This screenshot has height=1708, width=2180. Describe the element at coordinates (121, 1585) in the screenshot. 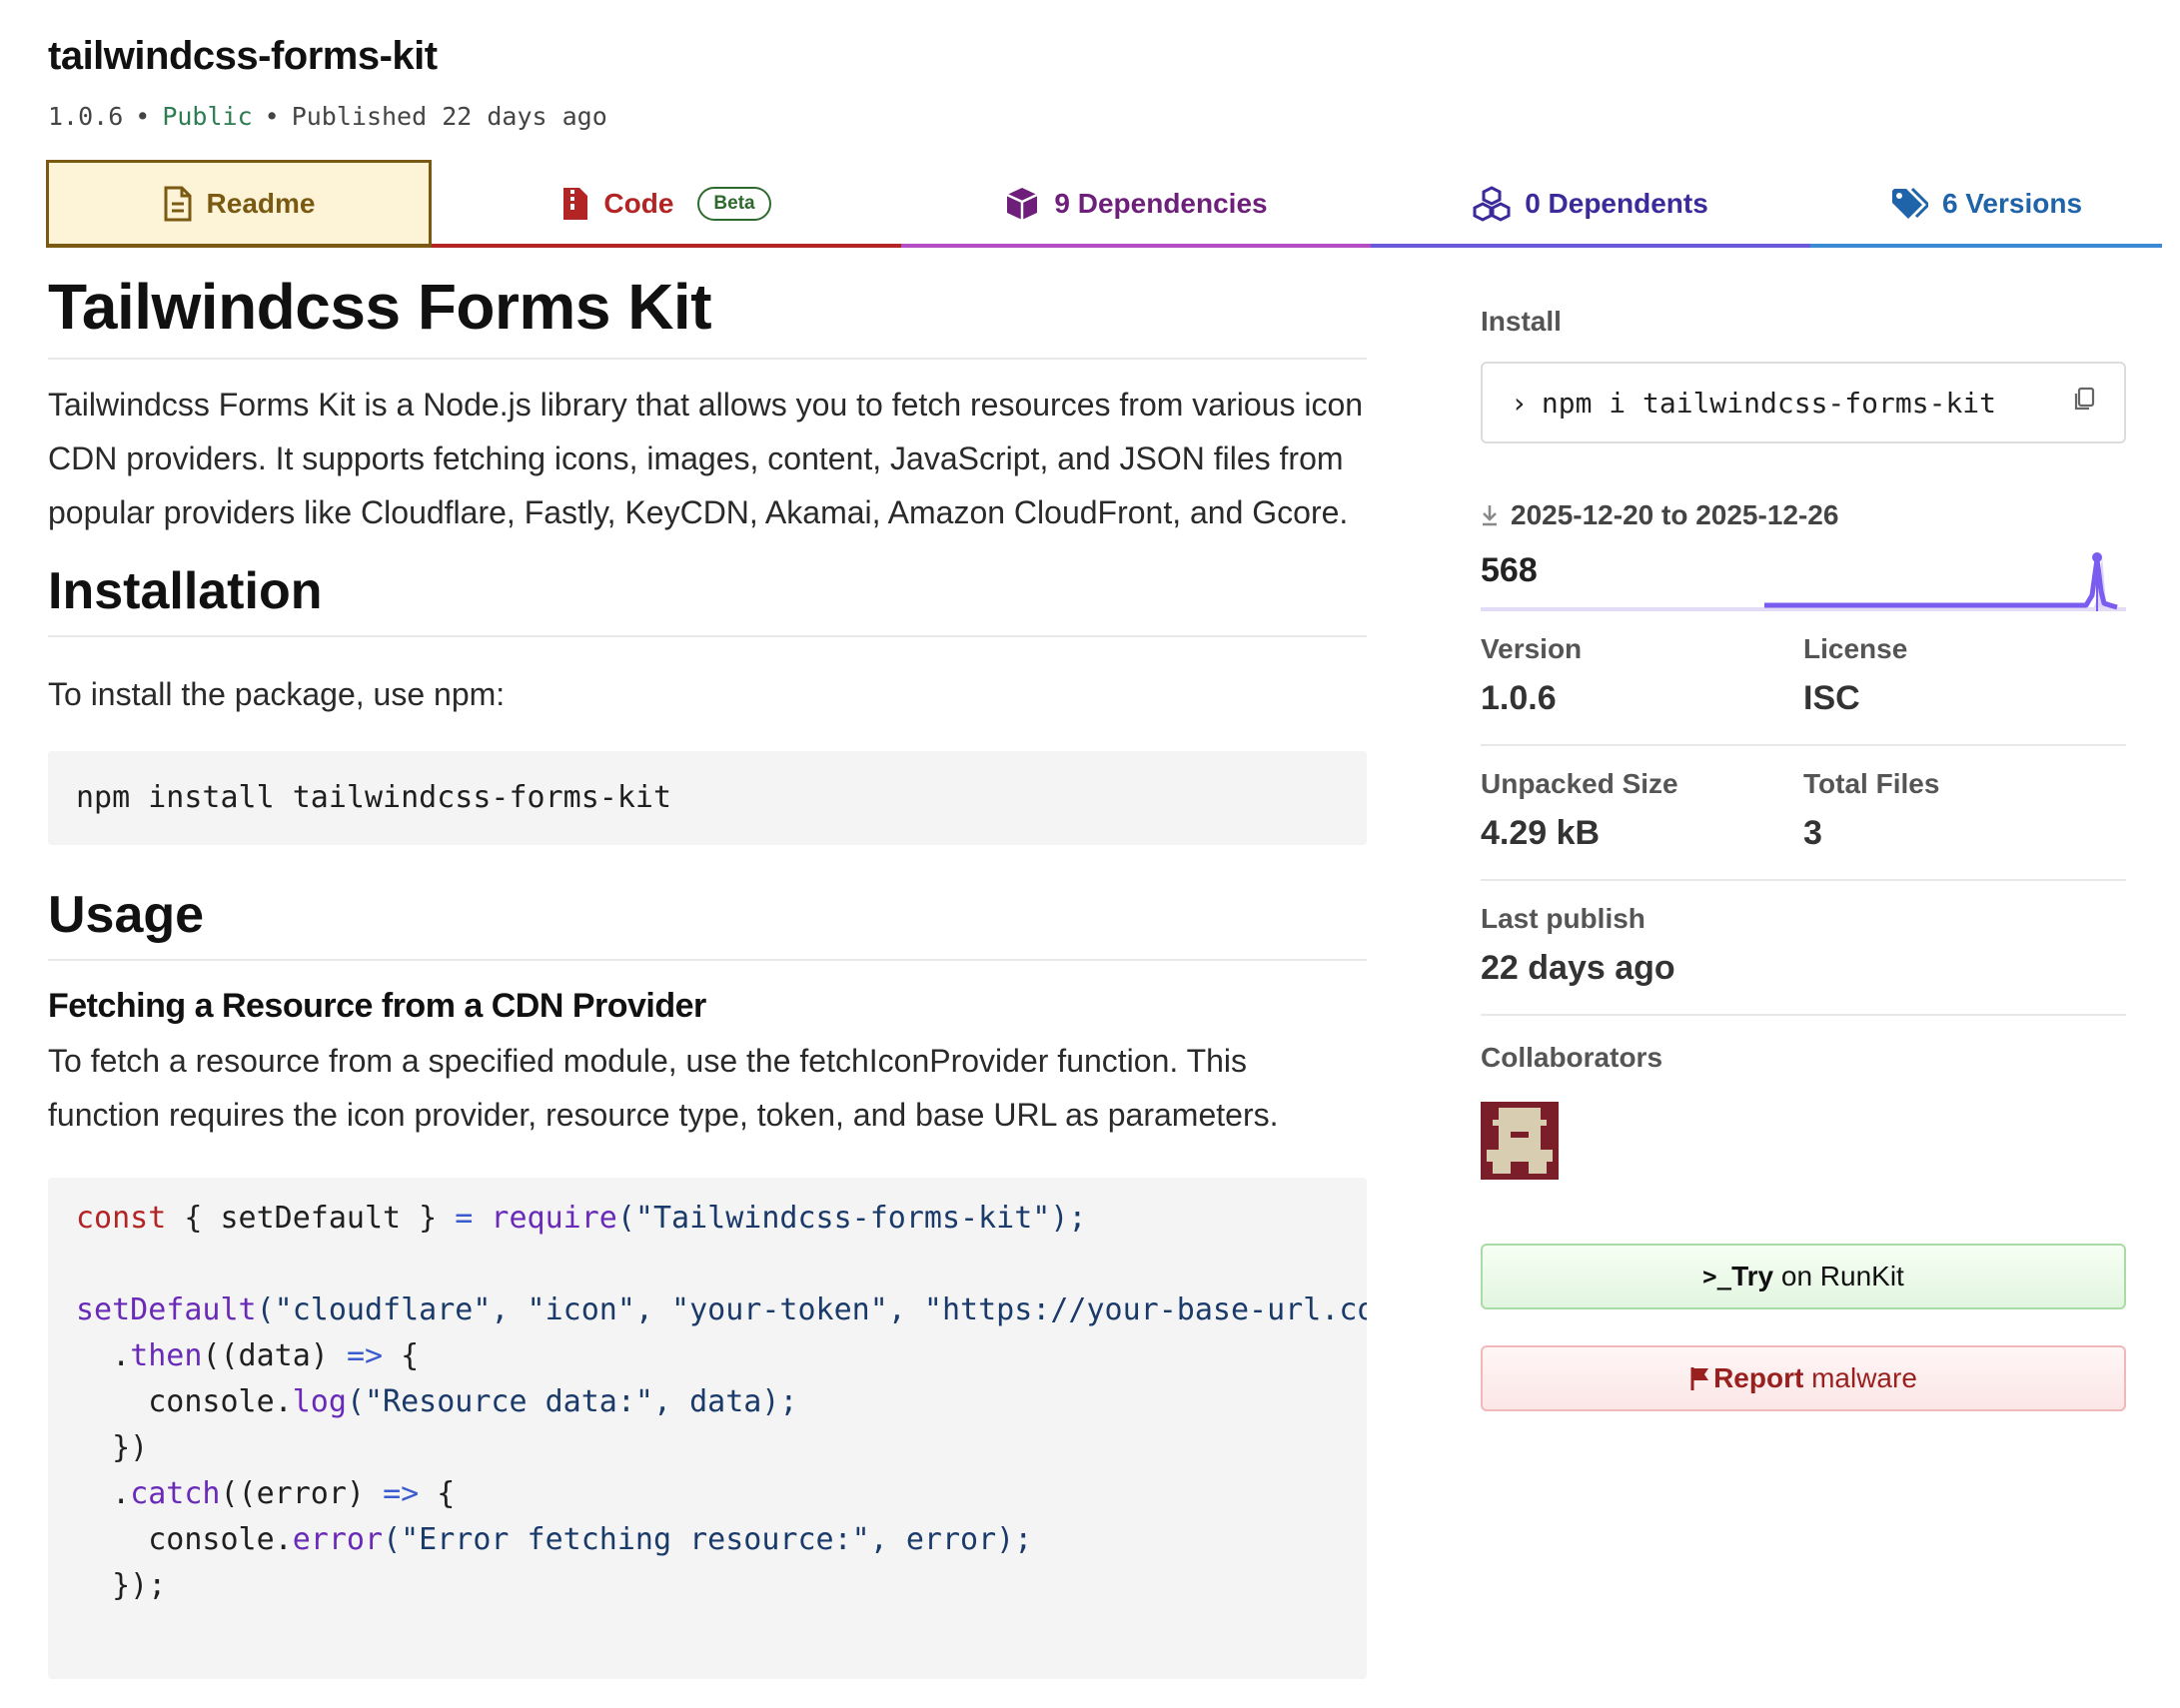

I see `code-token: });` at that location.